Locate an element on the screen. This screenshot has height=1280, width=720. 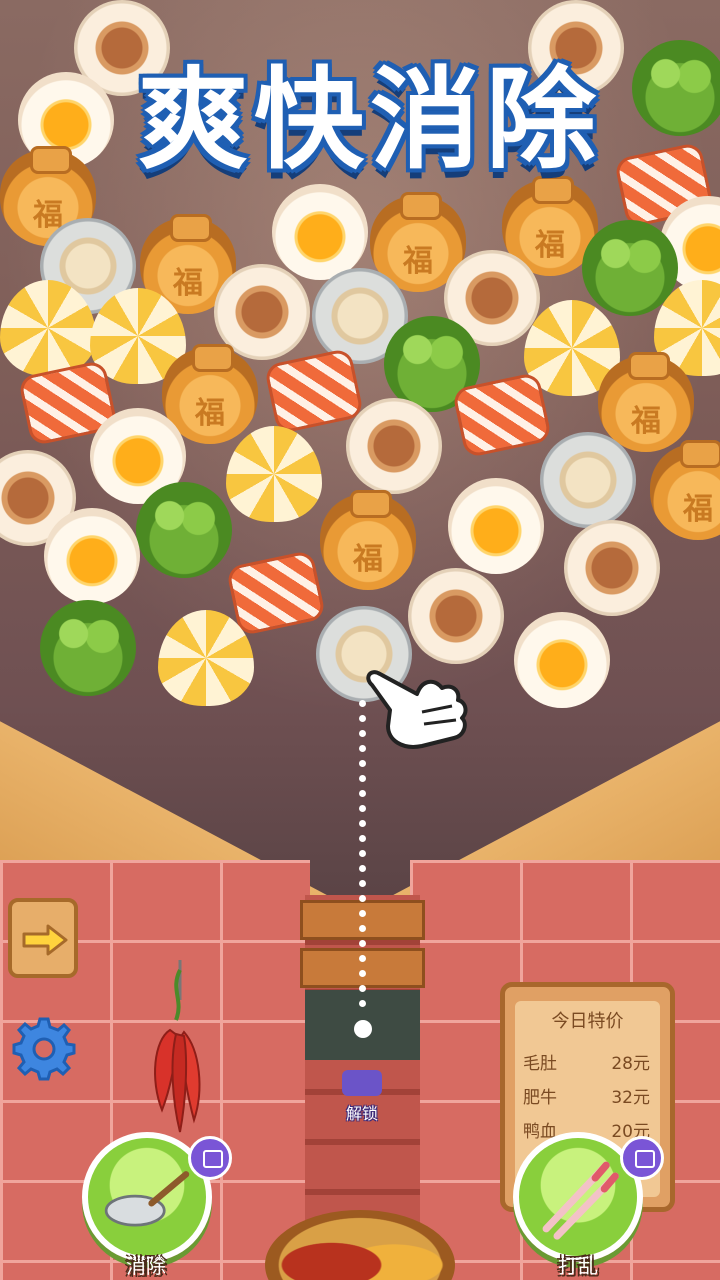
gear-icon is located at coordinates (44, 1049).